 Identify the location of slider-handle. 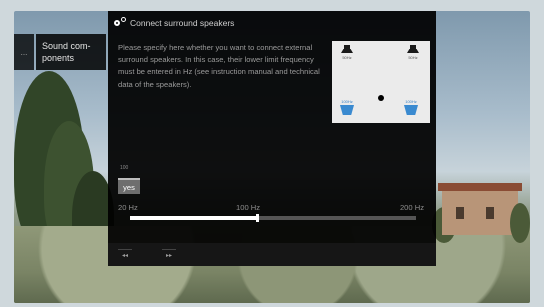
(257, 218).